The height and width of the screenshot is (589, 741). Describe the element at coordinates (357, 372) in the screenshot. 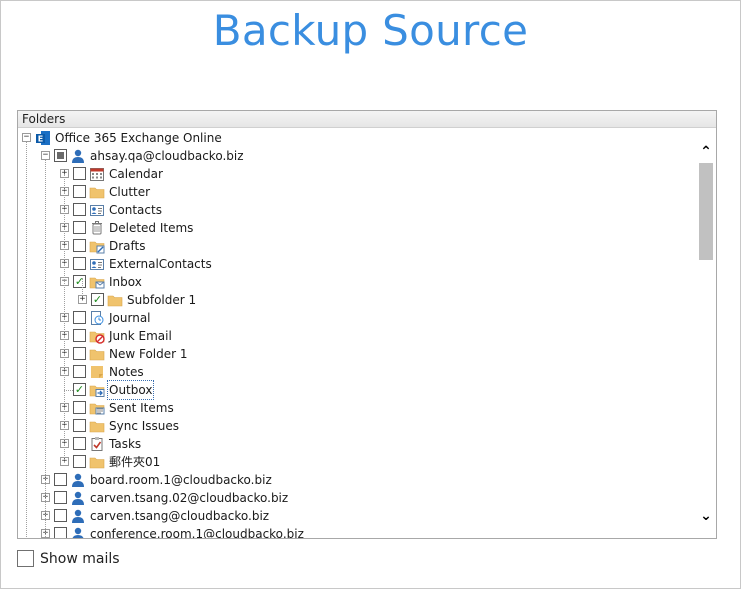

I see `tree-item-folder: + Notes` at that location.